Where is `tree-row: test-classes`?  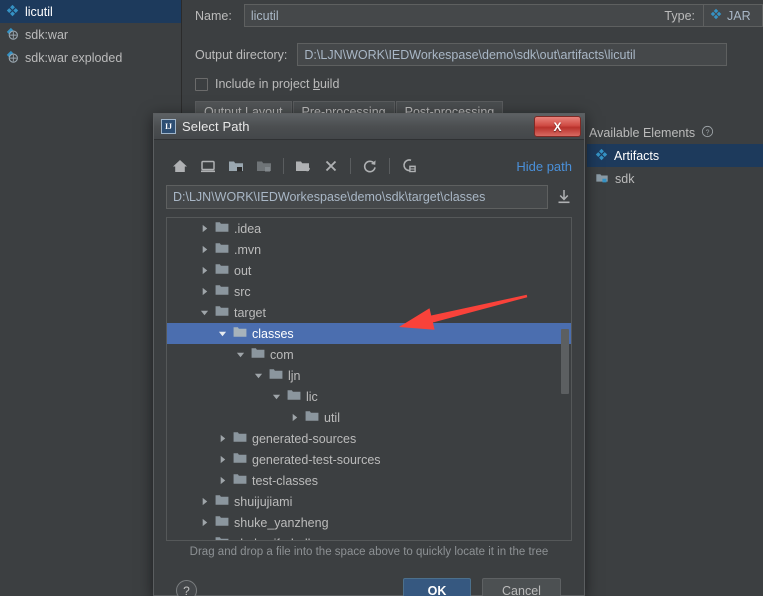
tree-row: test-classes is located at coordinates (369, 480).